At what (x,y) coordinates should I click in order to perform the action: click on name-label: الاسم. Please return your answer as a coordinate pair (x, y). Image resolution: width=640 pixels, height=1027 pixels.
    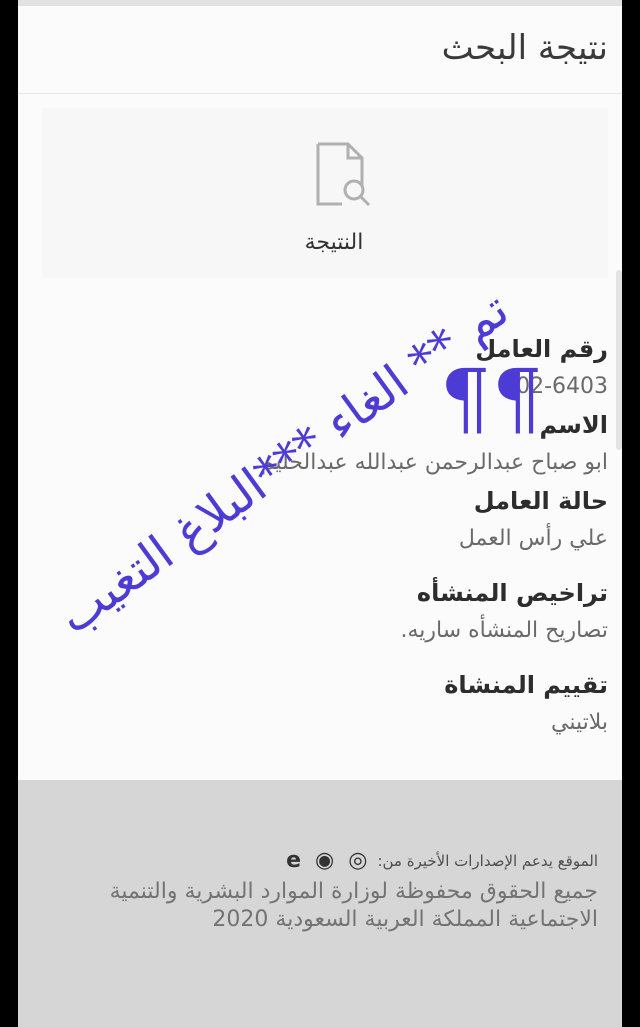
    Looking at the image, I should click on (573, 425).